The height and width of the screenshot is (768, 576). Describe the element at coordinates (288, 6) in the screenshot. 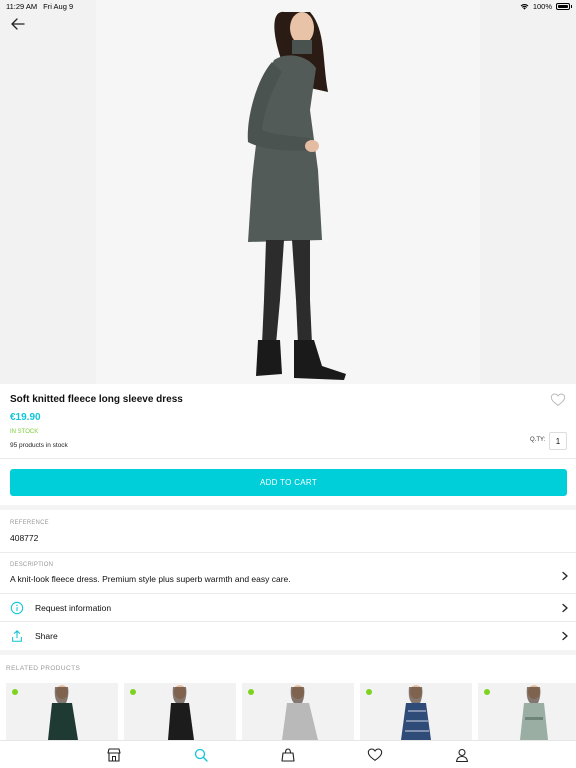

I see `status-bar: 11:29 AM Fri Aug 9 100%` at that location.